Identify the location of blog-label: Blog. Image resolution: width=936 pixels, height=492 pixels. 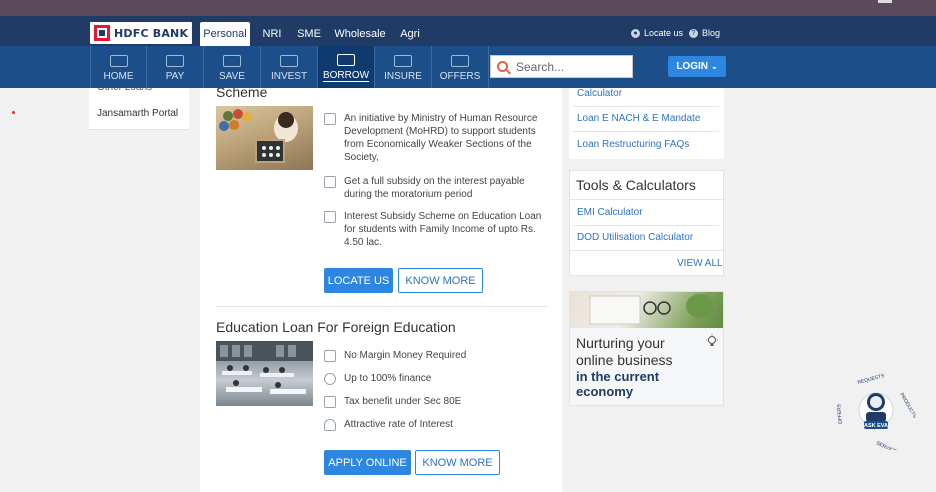
(711, 33).